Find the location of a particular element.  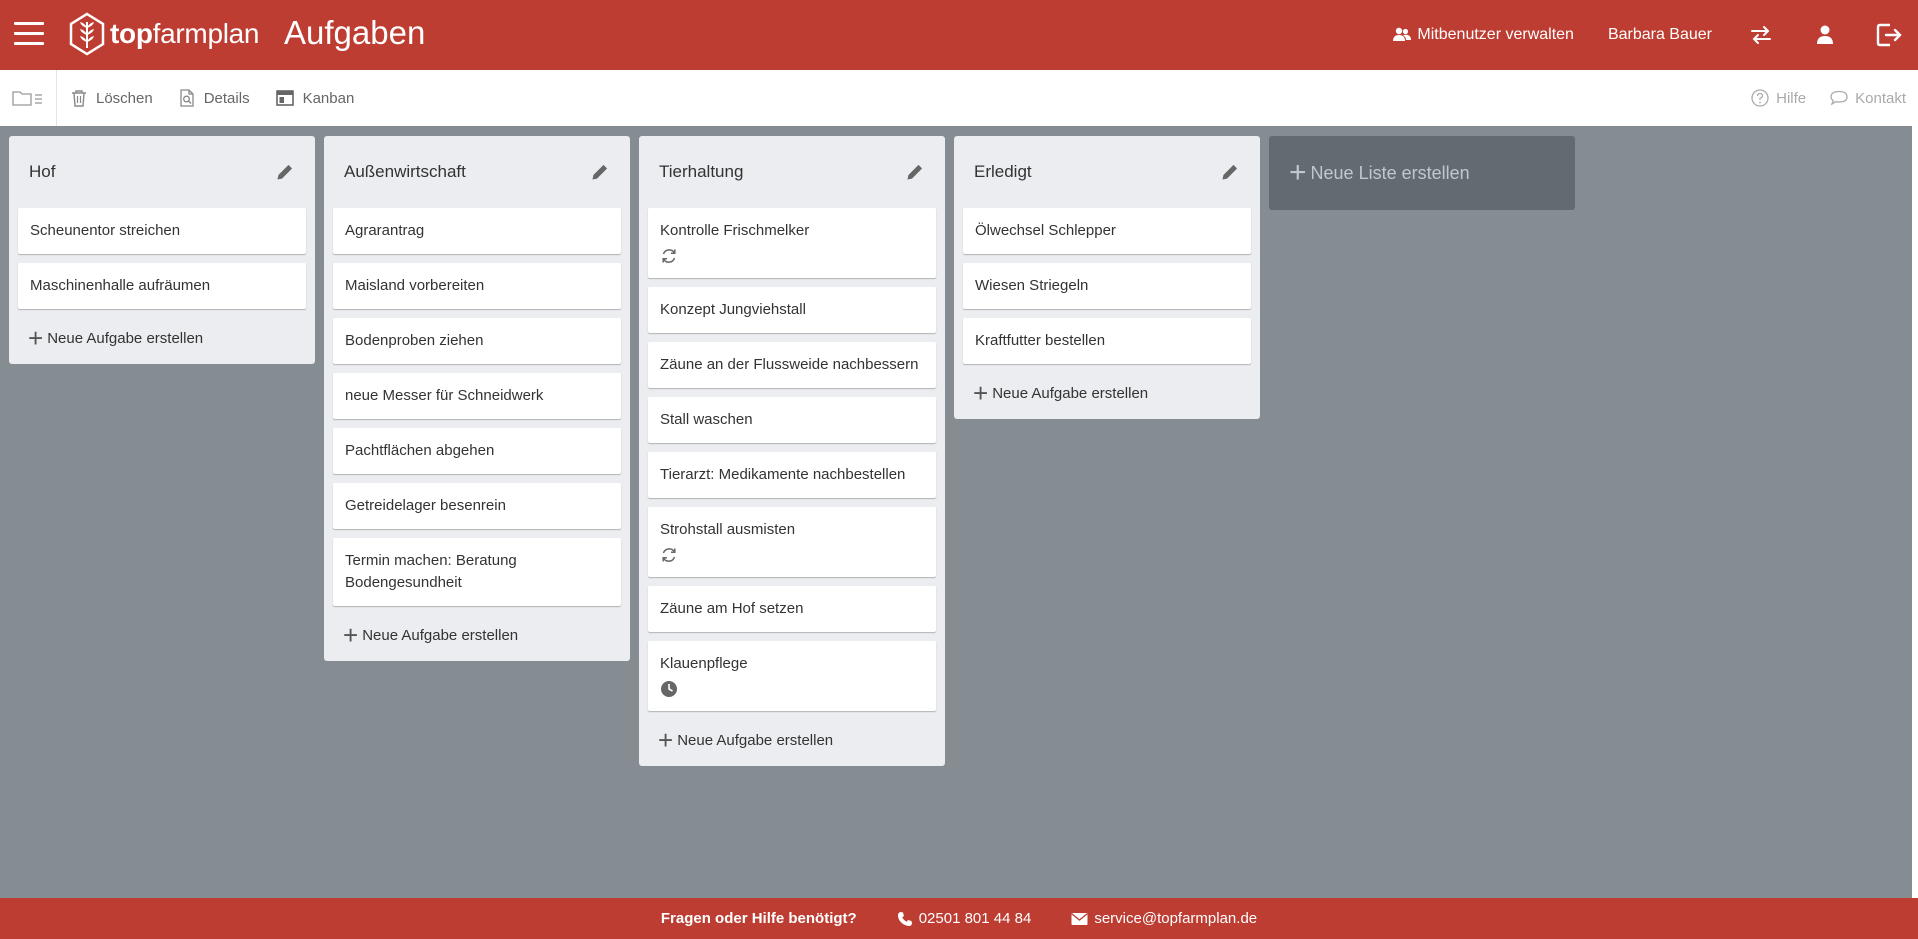

task-card: Agrarantrag is located at coordinates (477, 231).